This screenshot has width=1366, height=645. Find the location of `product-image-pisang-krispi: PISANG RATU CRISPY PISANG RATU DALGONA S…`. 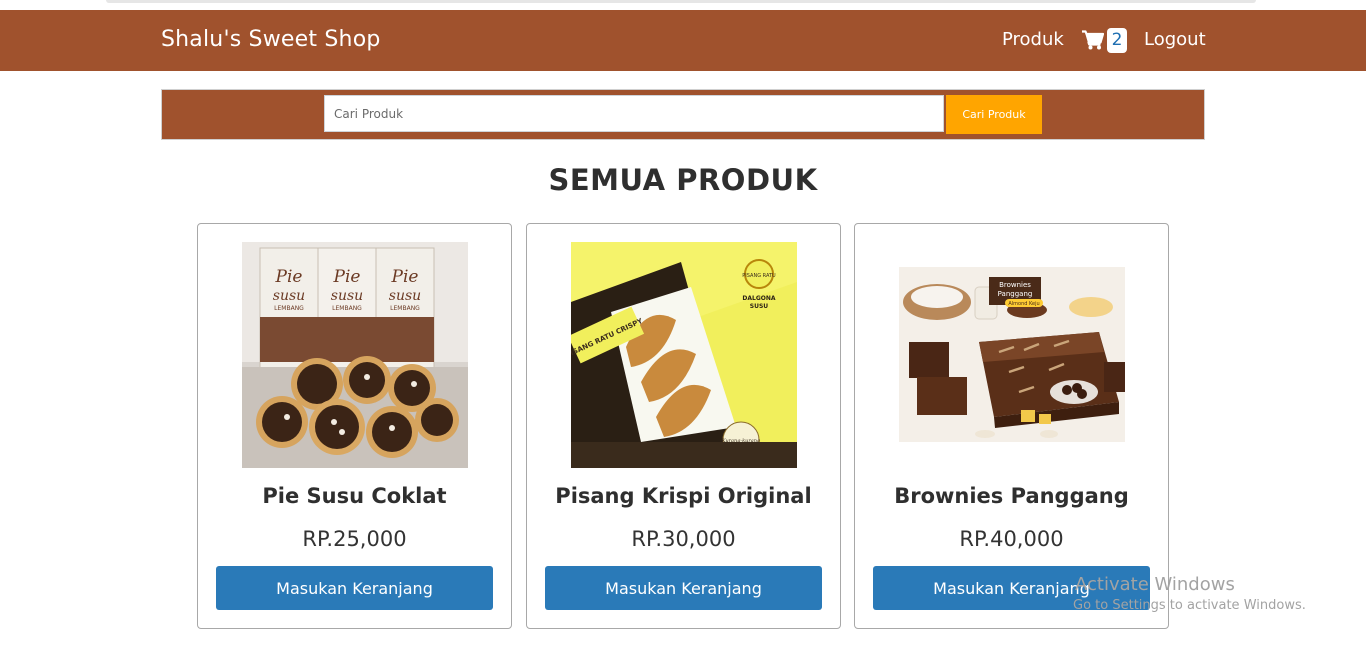

product-image-pisang-krispi: PISANG RATU CRISPY PISANG RATU DALGONA S… is located at coordinates (684, 355).